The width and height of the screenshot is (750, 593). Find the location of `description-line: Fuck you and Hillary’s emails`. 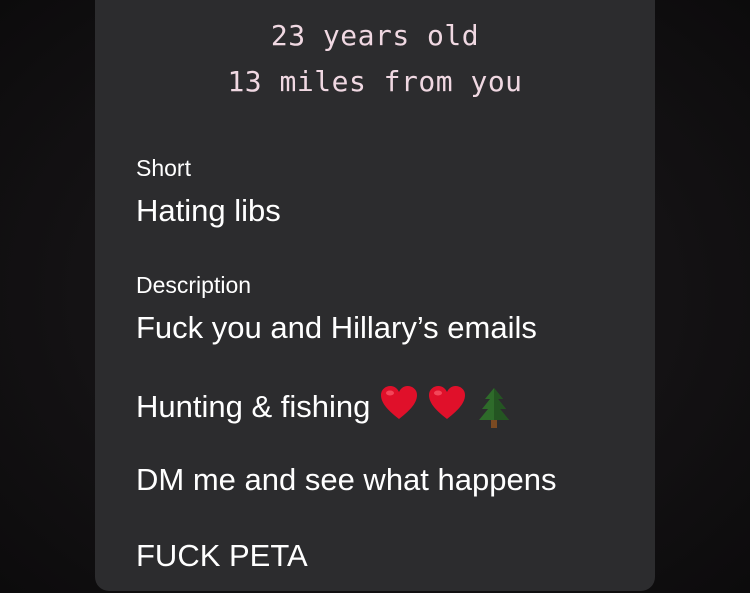

description-line: Fuck you and Hillary’s emails is located at coordinates (336, 327).